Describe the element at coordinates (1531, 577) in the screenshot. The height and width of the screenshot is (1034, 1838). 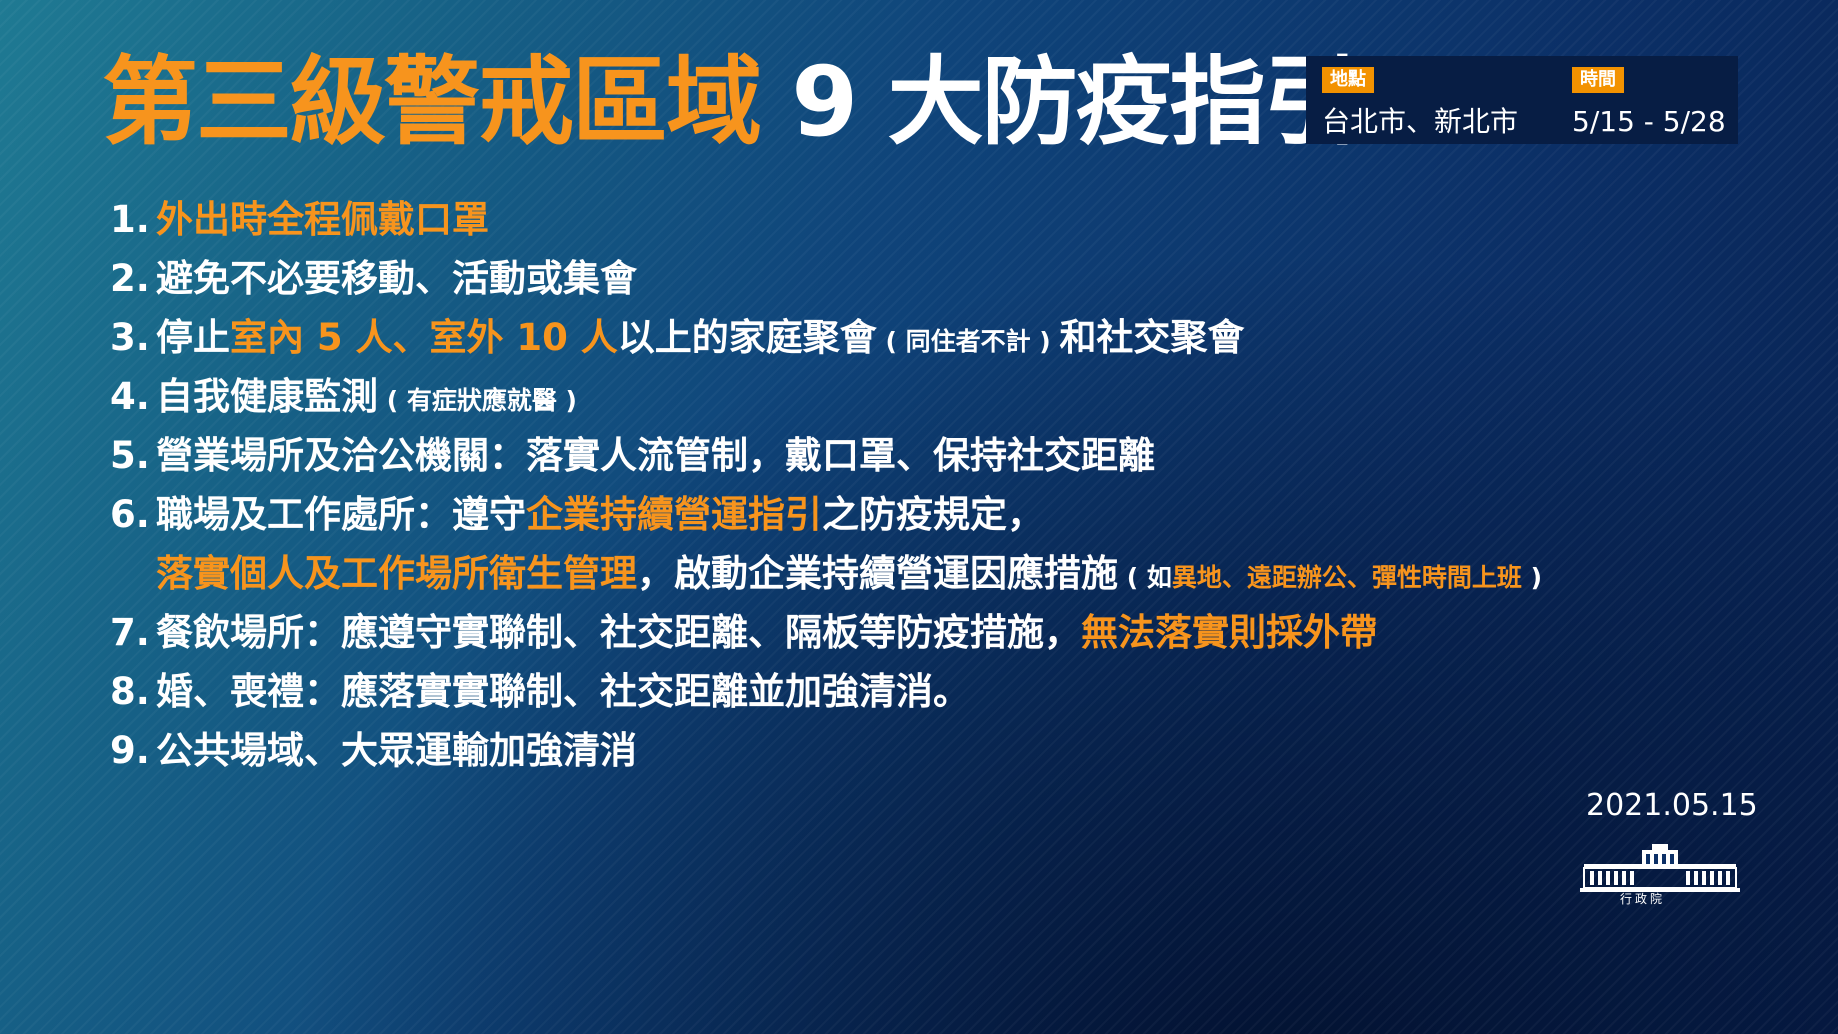
I see `item-text: )` at that location.